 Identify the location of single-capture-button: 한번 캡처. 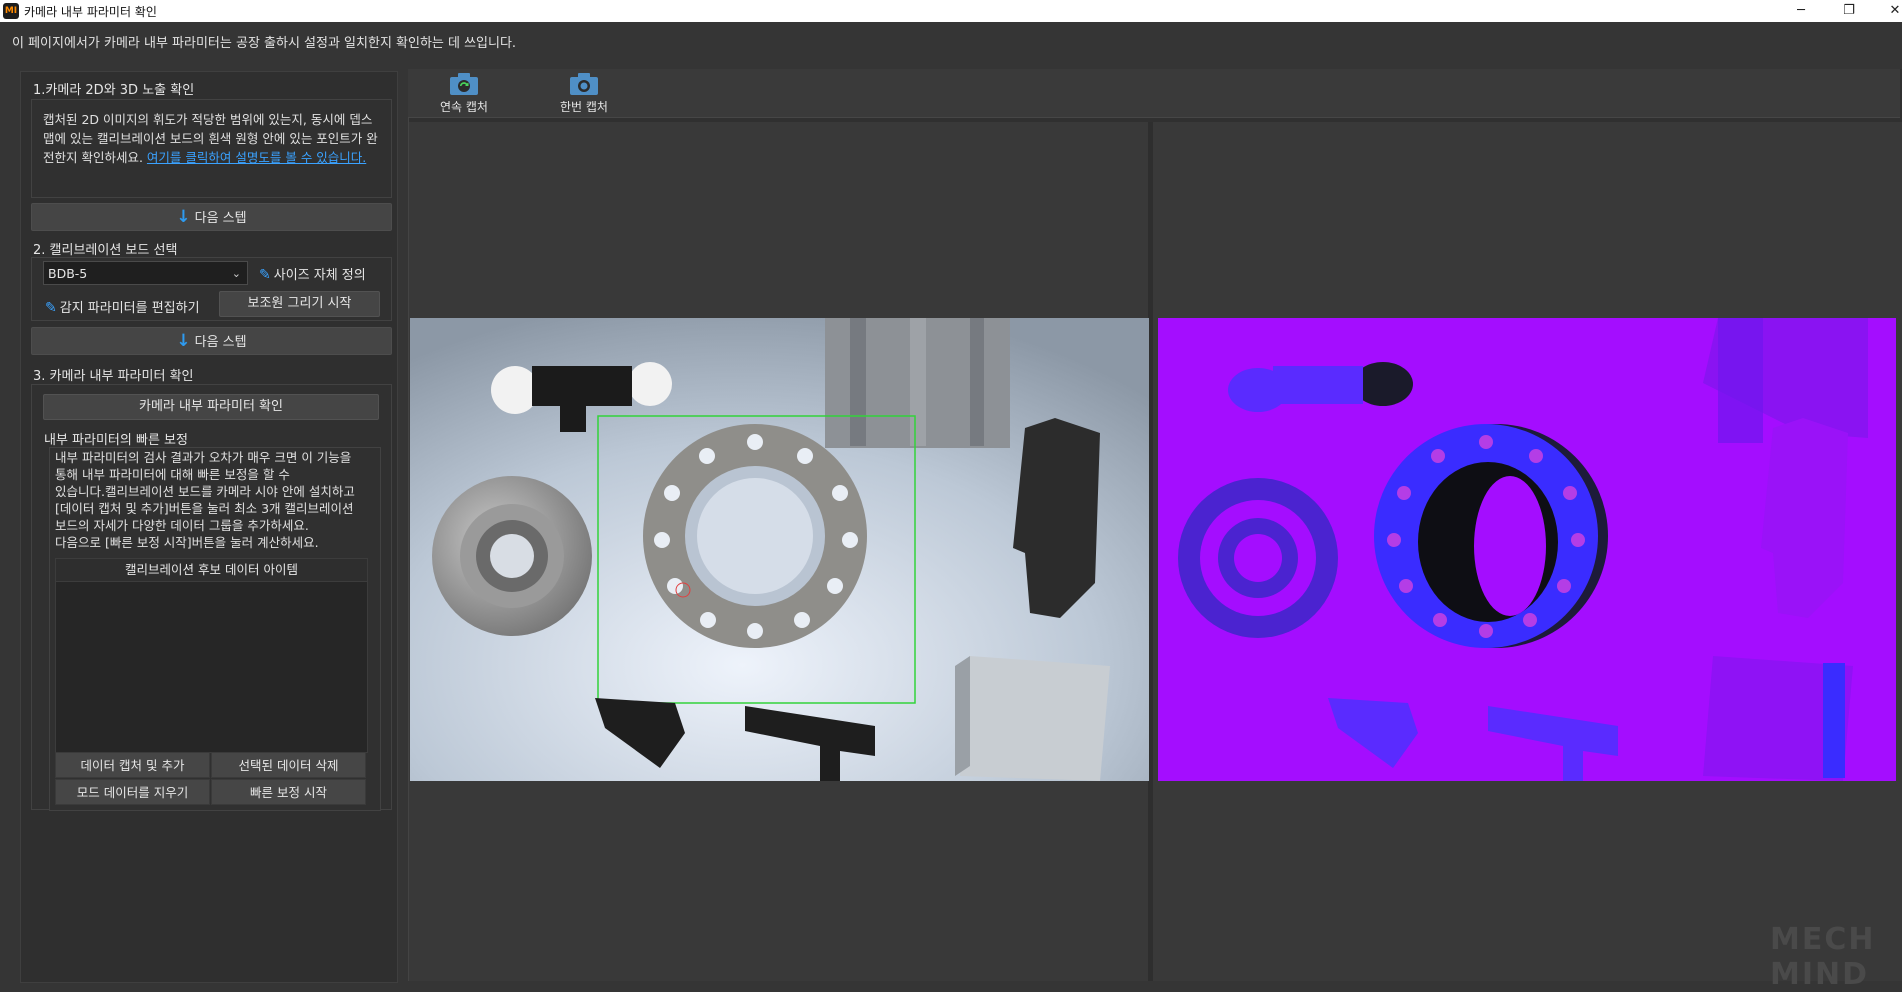
(584, 93).